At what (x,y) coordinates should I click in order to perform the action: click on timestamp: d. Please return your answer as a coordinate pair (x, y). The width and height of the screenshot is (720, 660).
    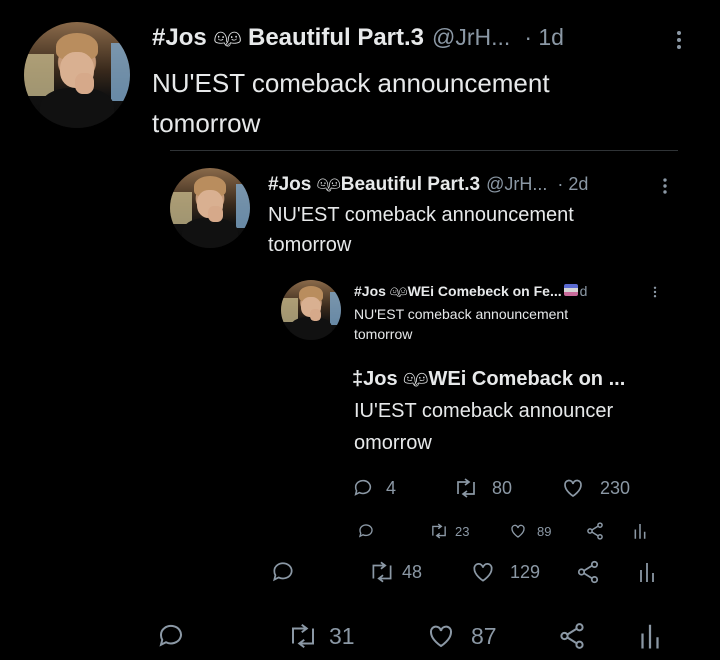
    Looking at the image, I should click on (584, 291).